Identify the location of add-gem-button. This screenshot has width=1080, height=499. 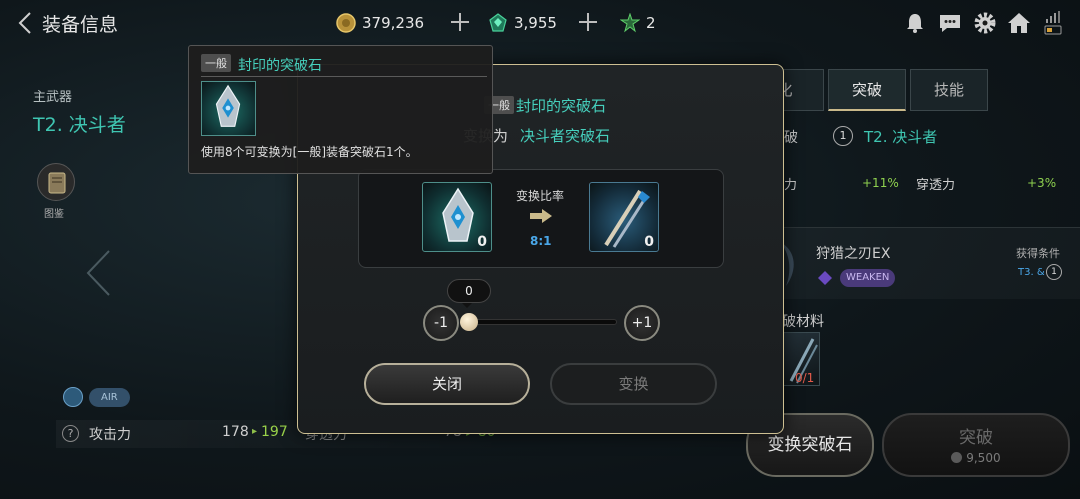
(588, 22).